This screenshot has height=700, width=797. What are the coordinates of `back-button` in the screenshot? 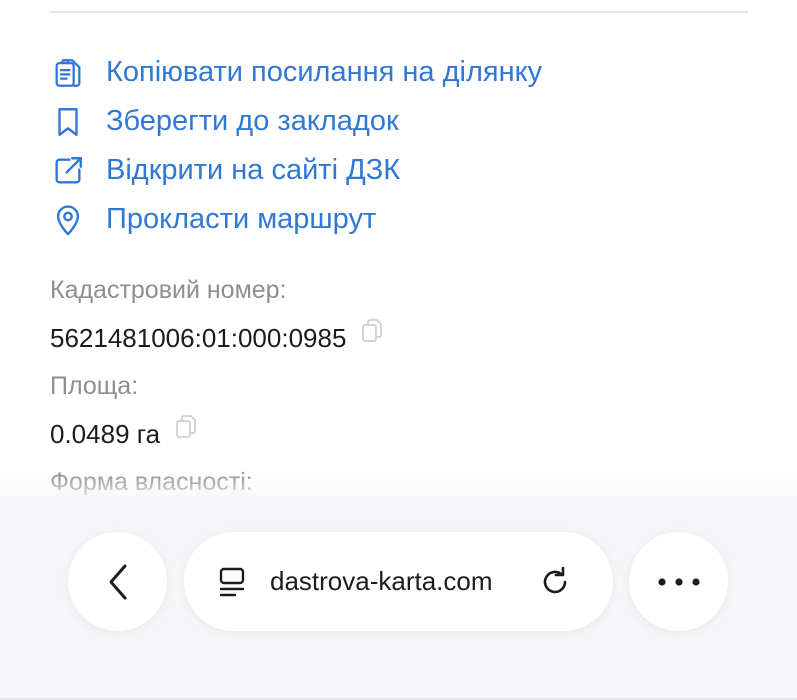 It's located at (117, 581).